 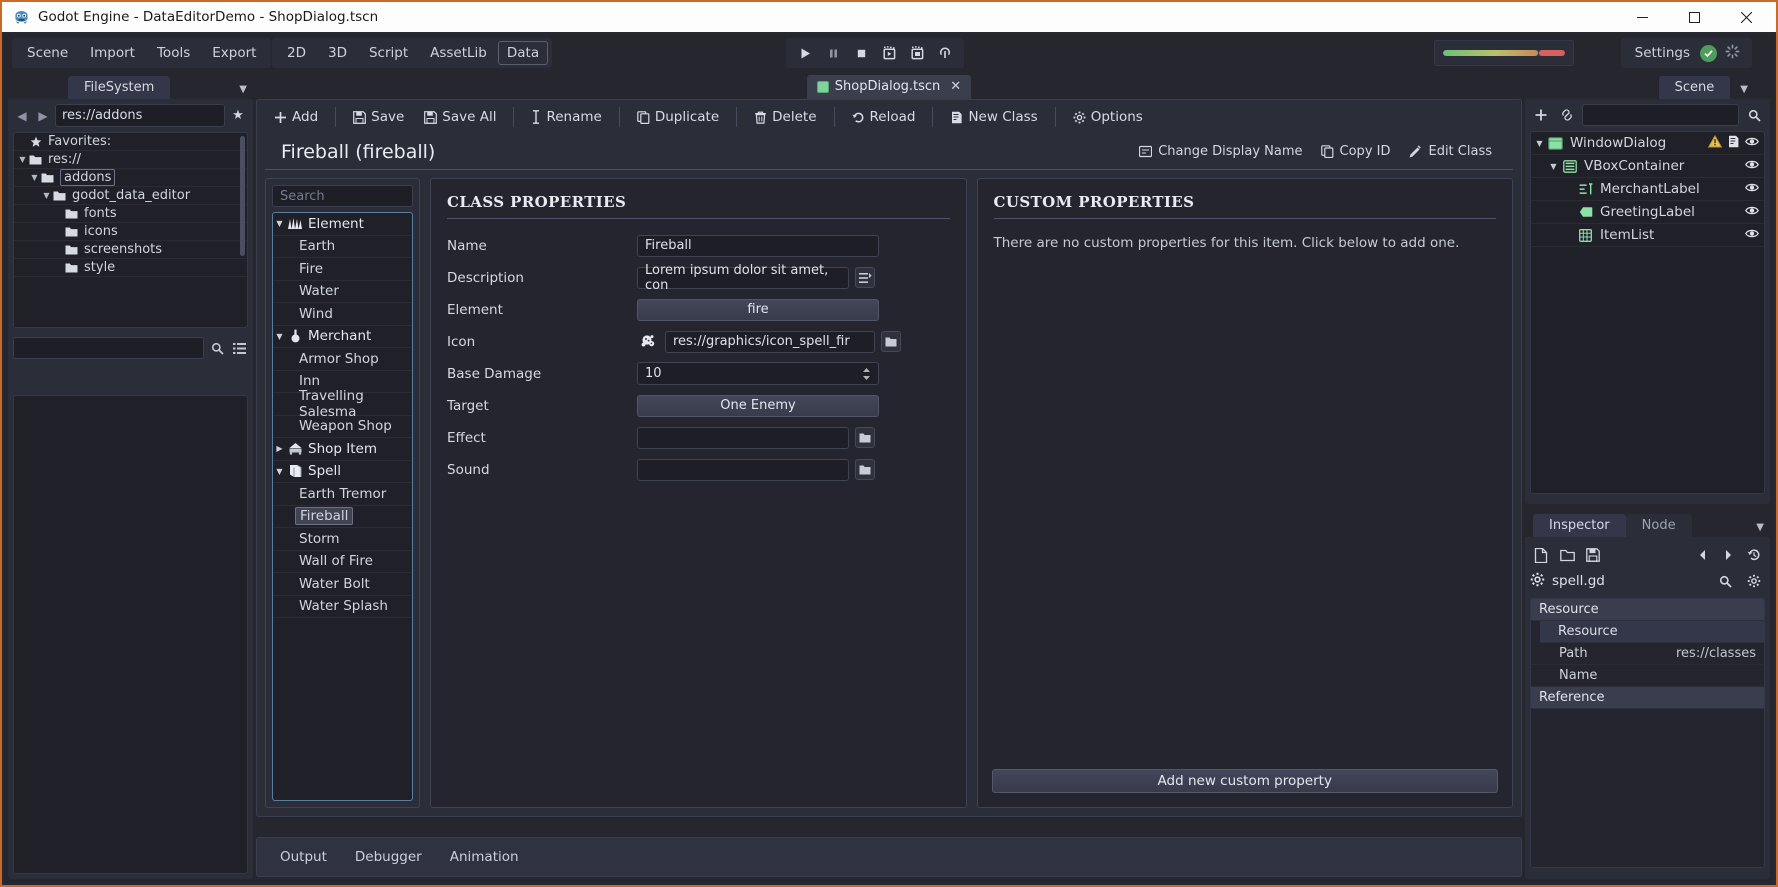 I want to click on folder-icon, so click(x=891, y=341).